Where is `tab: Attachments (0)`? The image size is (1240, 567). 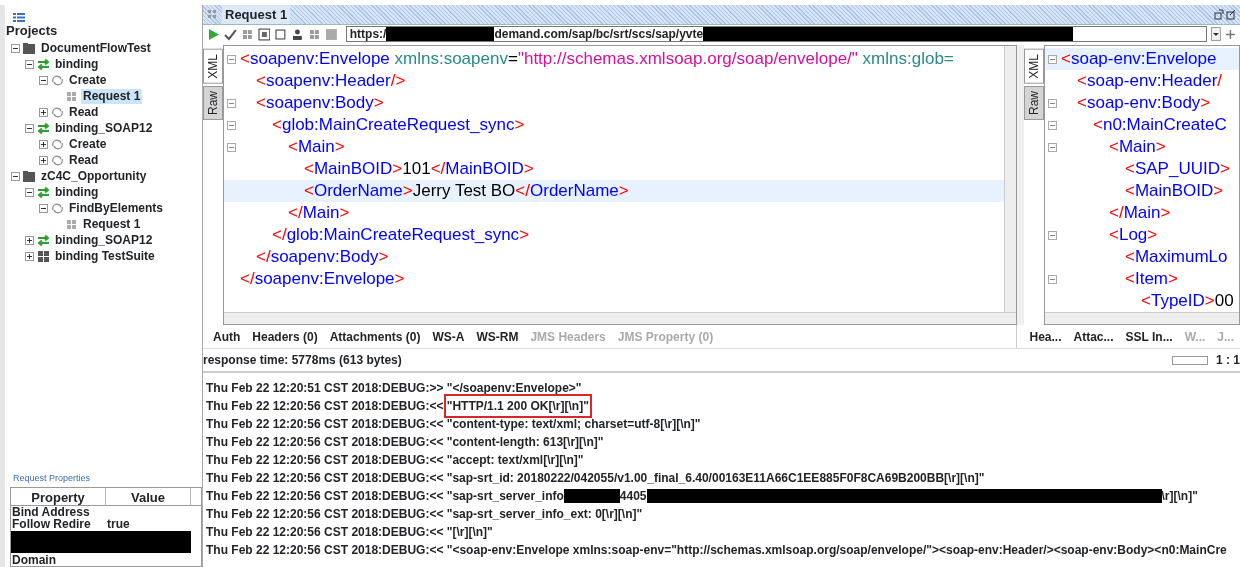
tab: Attachments (0) is located at coordinates (375, 336).